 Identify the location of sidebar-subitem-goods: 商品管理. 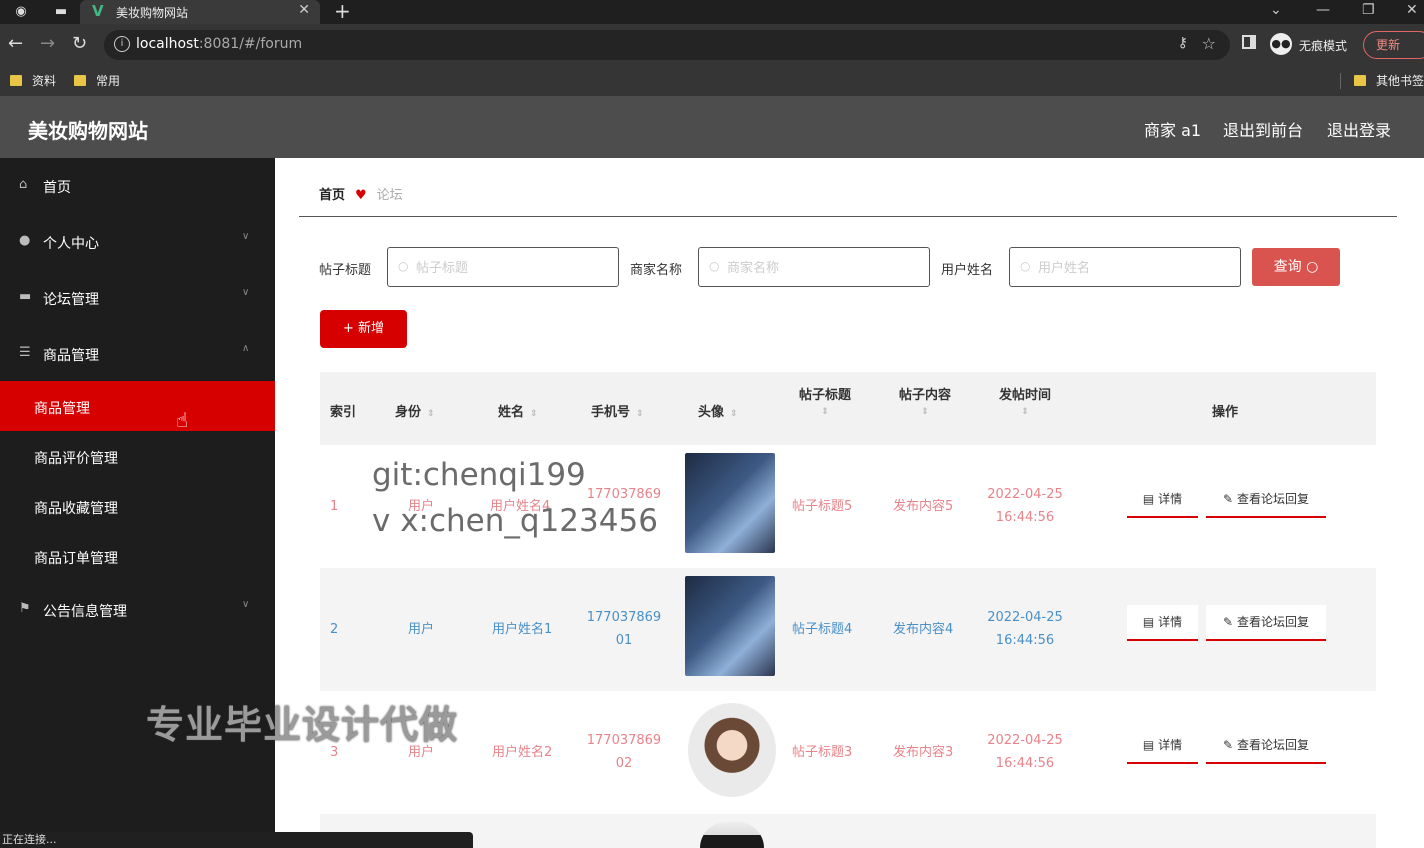
(137, 406).